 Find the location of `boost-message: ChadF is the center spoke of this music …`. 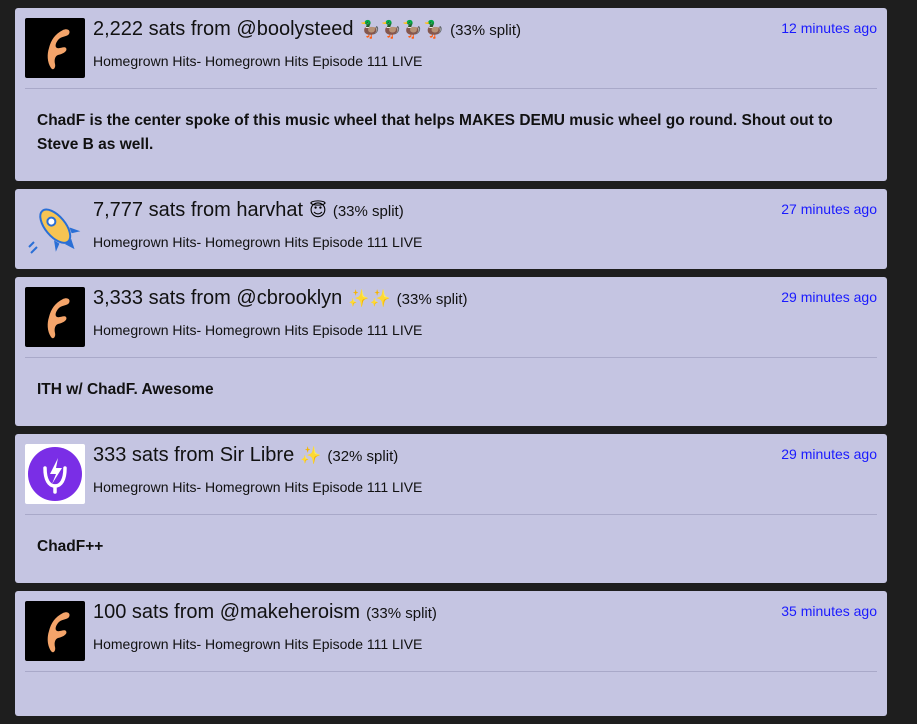

boost-message: ChadF is the center spoke of this music … is located at coordinates (435, 132).